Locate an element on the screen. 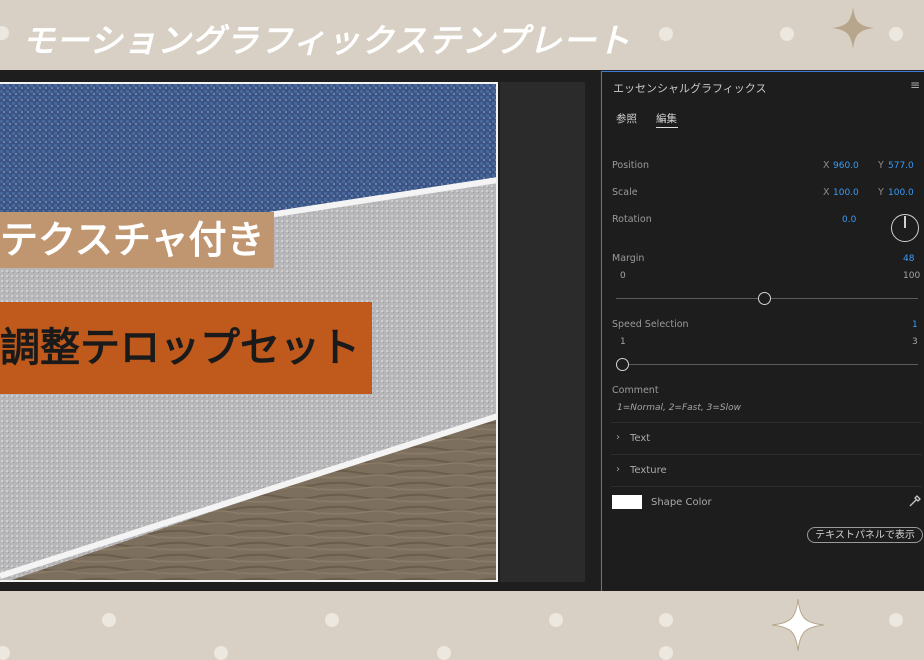 This screenshot has height=660, width=924. rotation-dial is located at coordinates (905, 228).